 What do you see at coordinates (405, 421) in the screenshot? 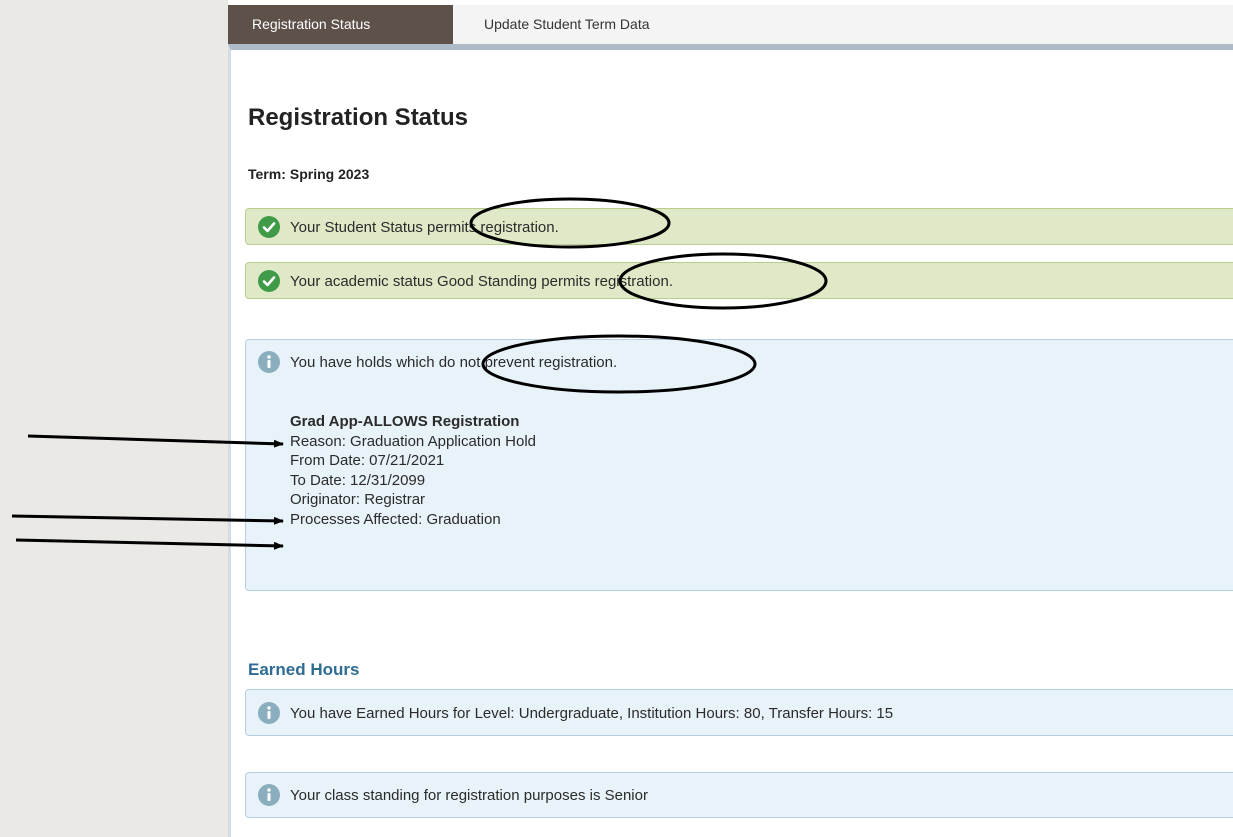
I see `hold-title: Grad App-ALLOWS Registration` at bounding box center [405, 421].